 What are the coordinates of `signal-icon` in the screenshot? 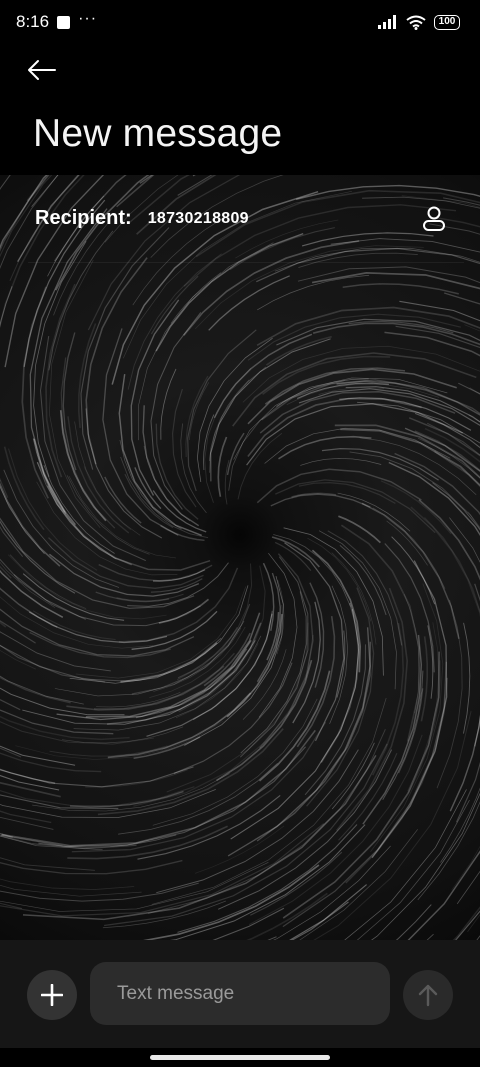 It's located at (387, 22).